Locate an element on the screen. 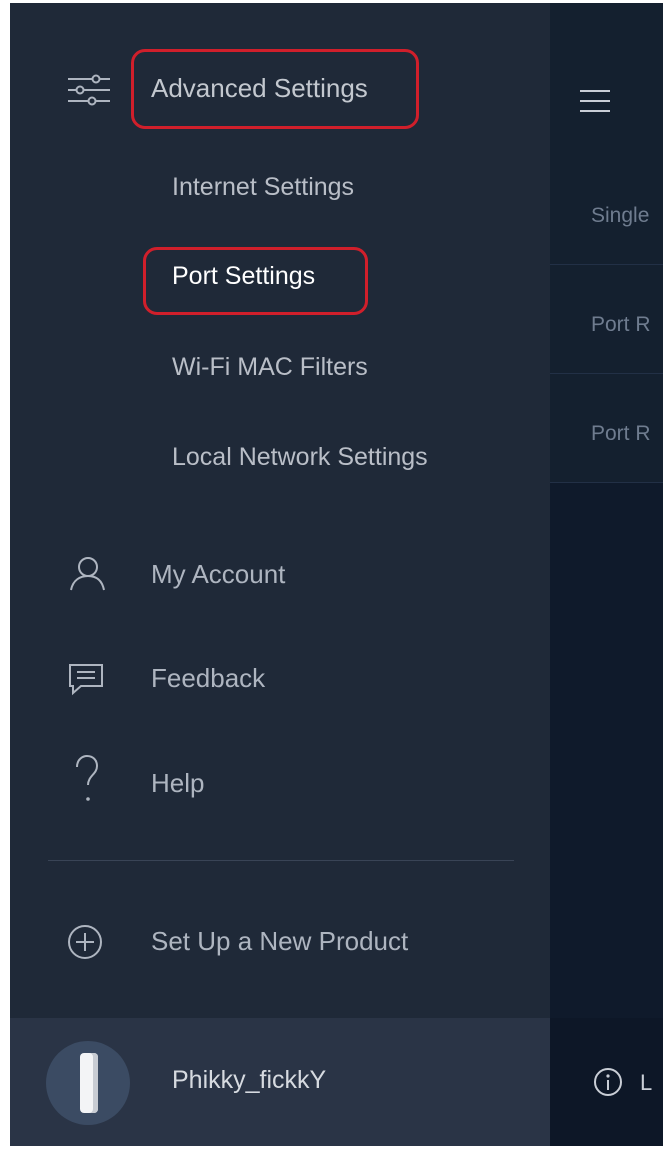 The height and width of the screenshot is (1157, 663). setup-new-product-link: Set Up a New Product is located at coordinates (279, 941).